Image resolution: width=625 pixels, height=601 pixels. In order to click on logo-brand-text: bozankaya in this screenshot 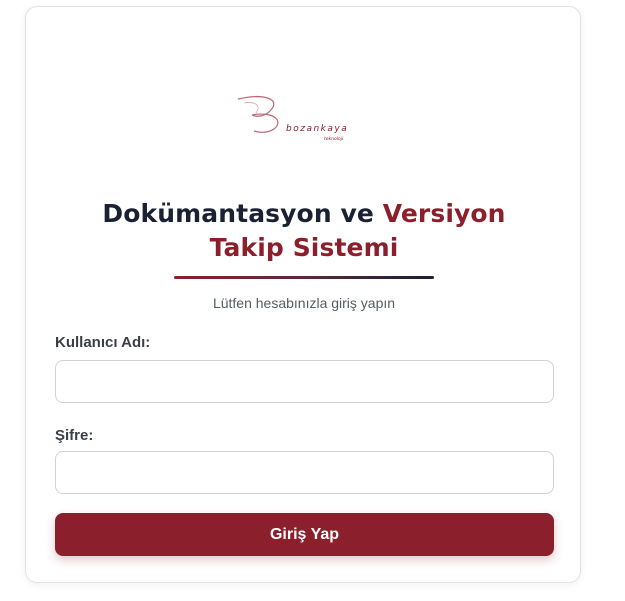, I will do `click(317, 129)`.